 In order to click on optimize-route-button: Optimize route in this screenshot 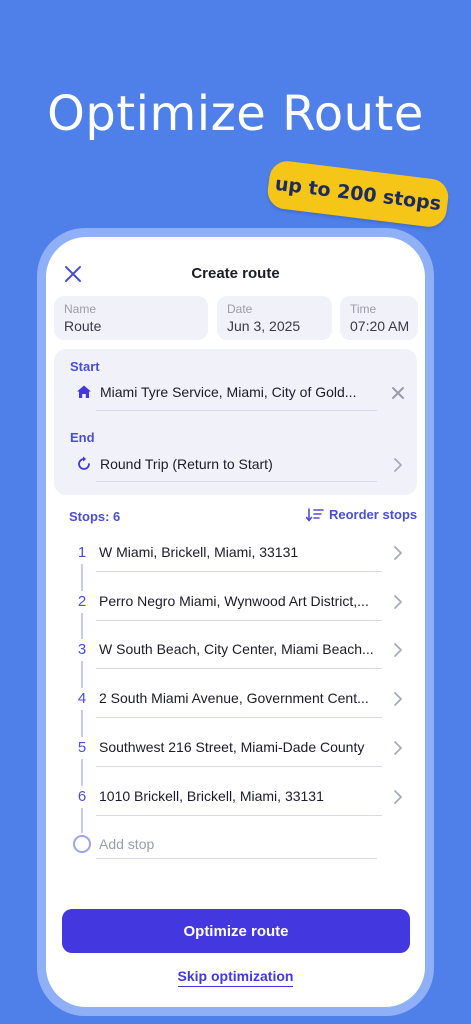, I will do `click(236, 931)`.